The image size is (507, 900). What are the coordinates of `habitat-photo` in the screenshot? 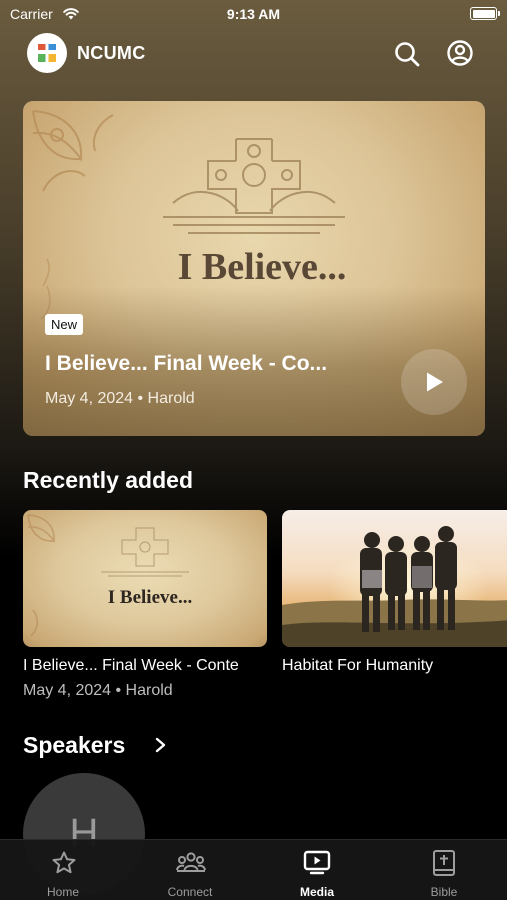 It's located at (394, 578).